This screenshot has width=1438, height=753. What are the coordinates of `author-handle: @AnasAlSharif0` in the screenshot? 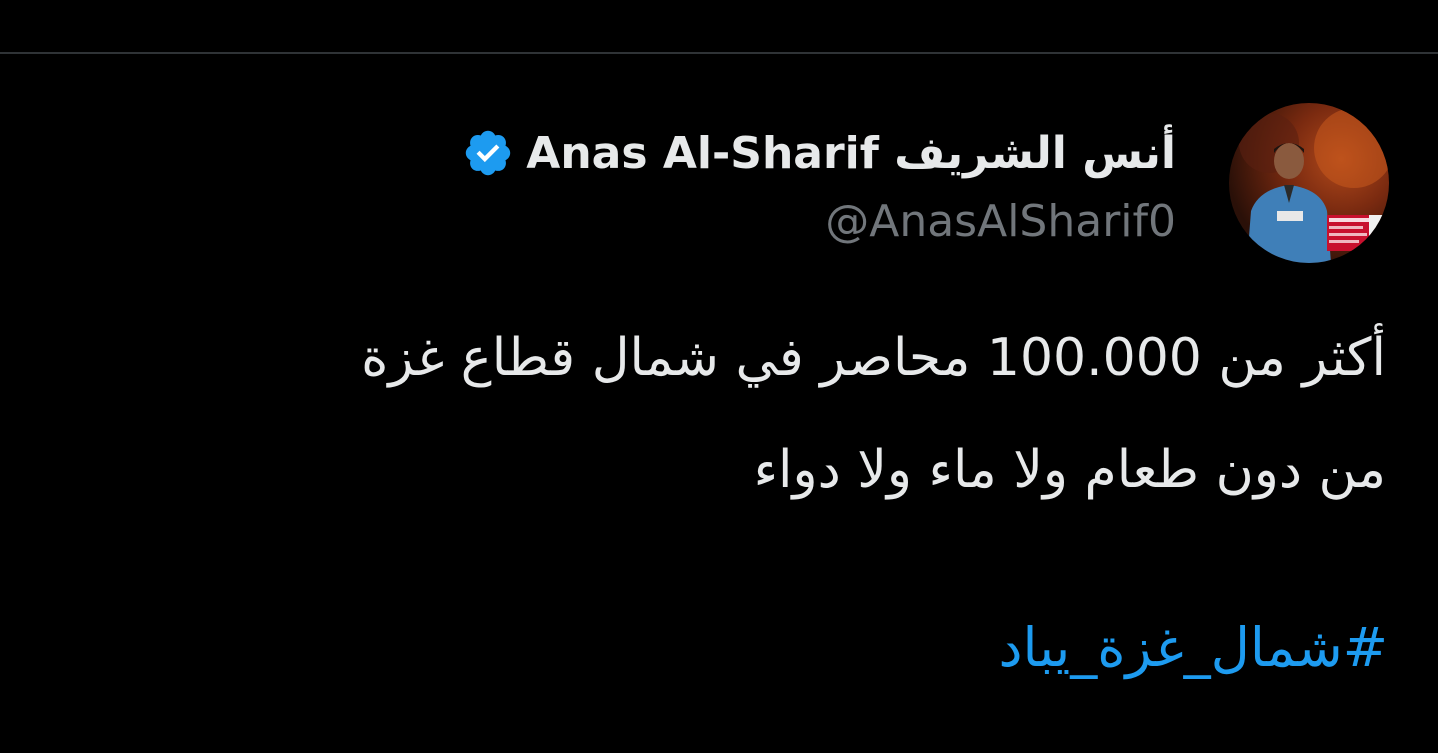 It's located at (1000, 221).